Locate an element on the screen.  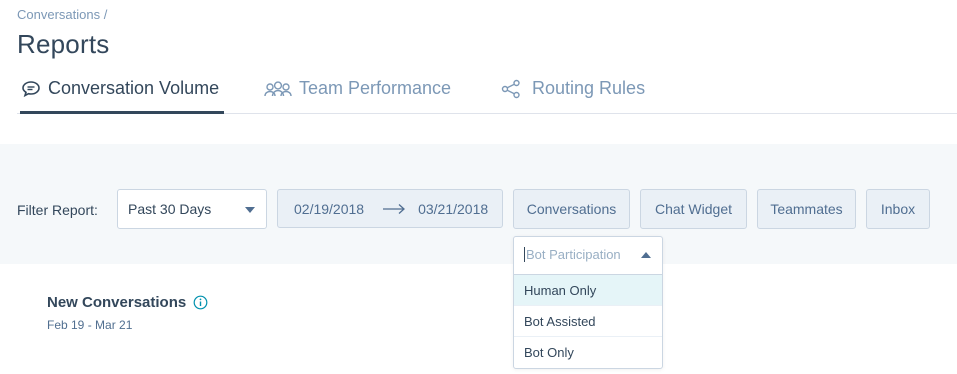
date-range-select: Past 30 Days is located at coordinates (192, 209).